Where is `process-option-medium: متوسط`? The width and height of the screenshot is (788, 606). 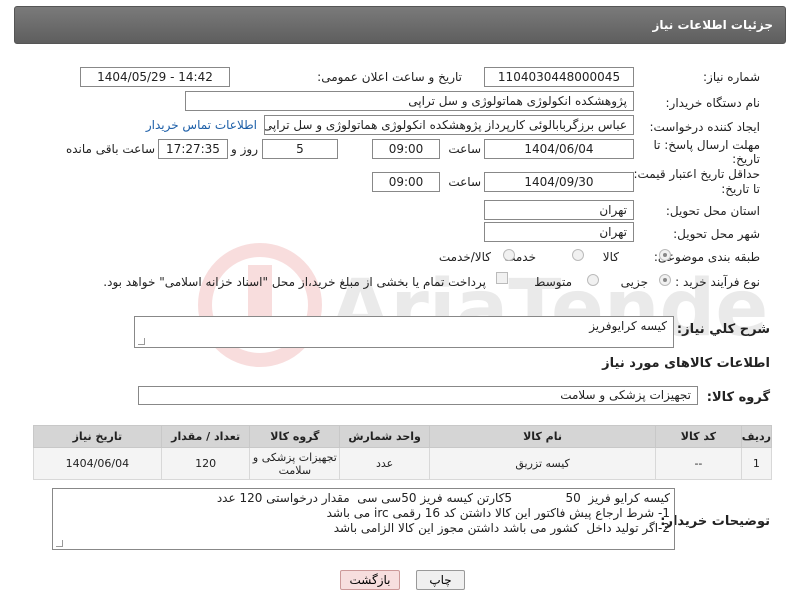
process-option-medium: متوسط is located at coordinates (553, 282).